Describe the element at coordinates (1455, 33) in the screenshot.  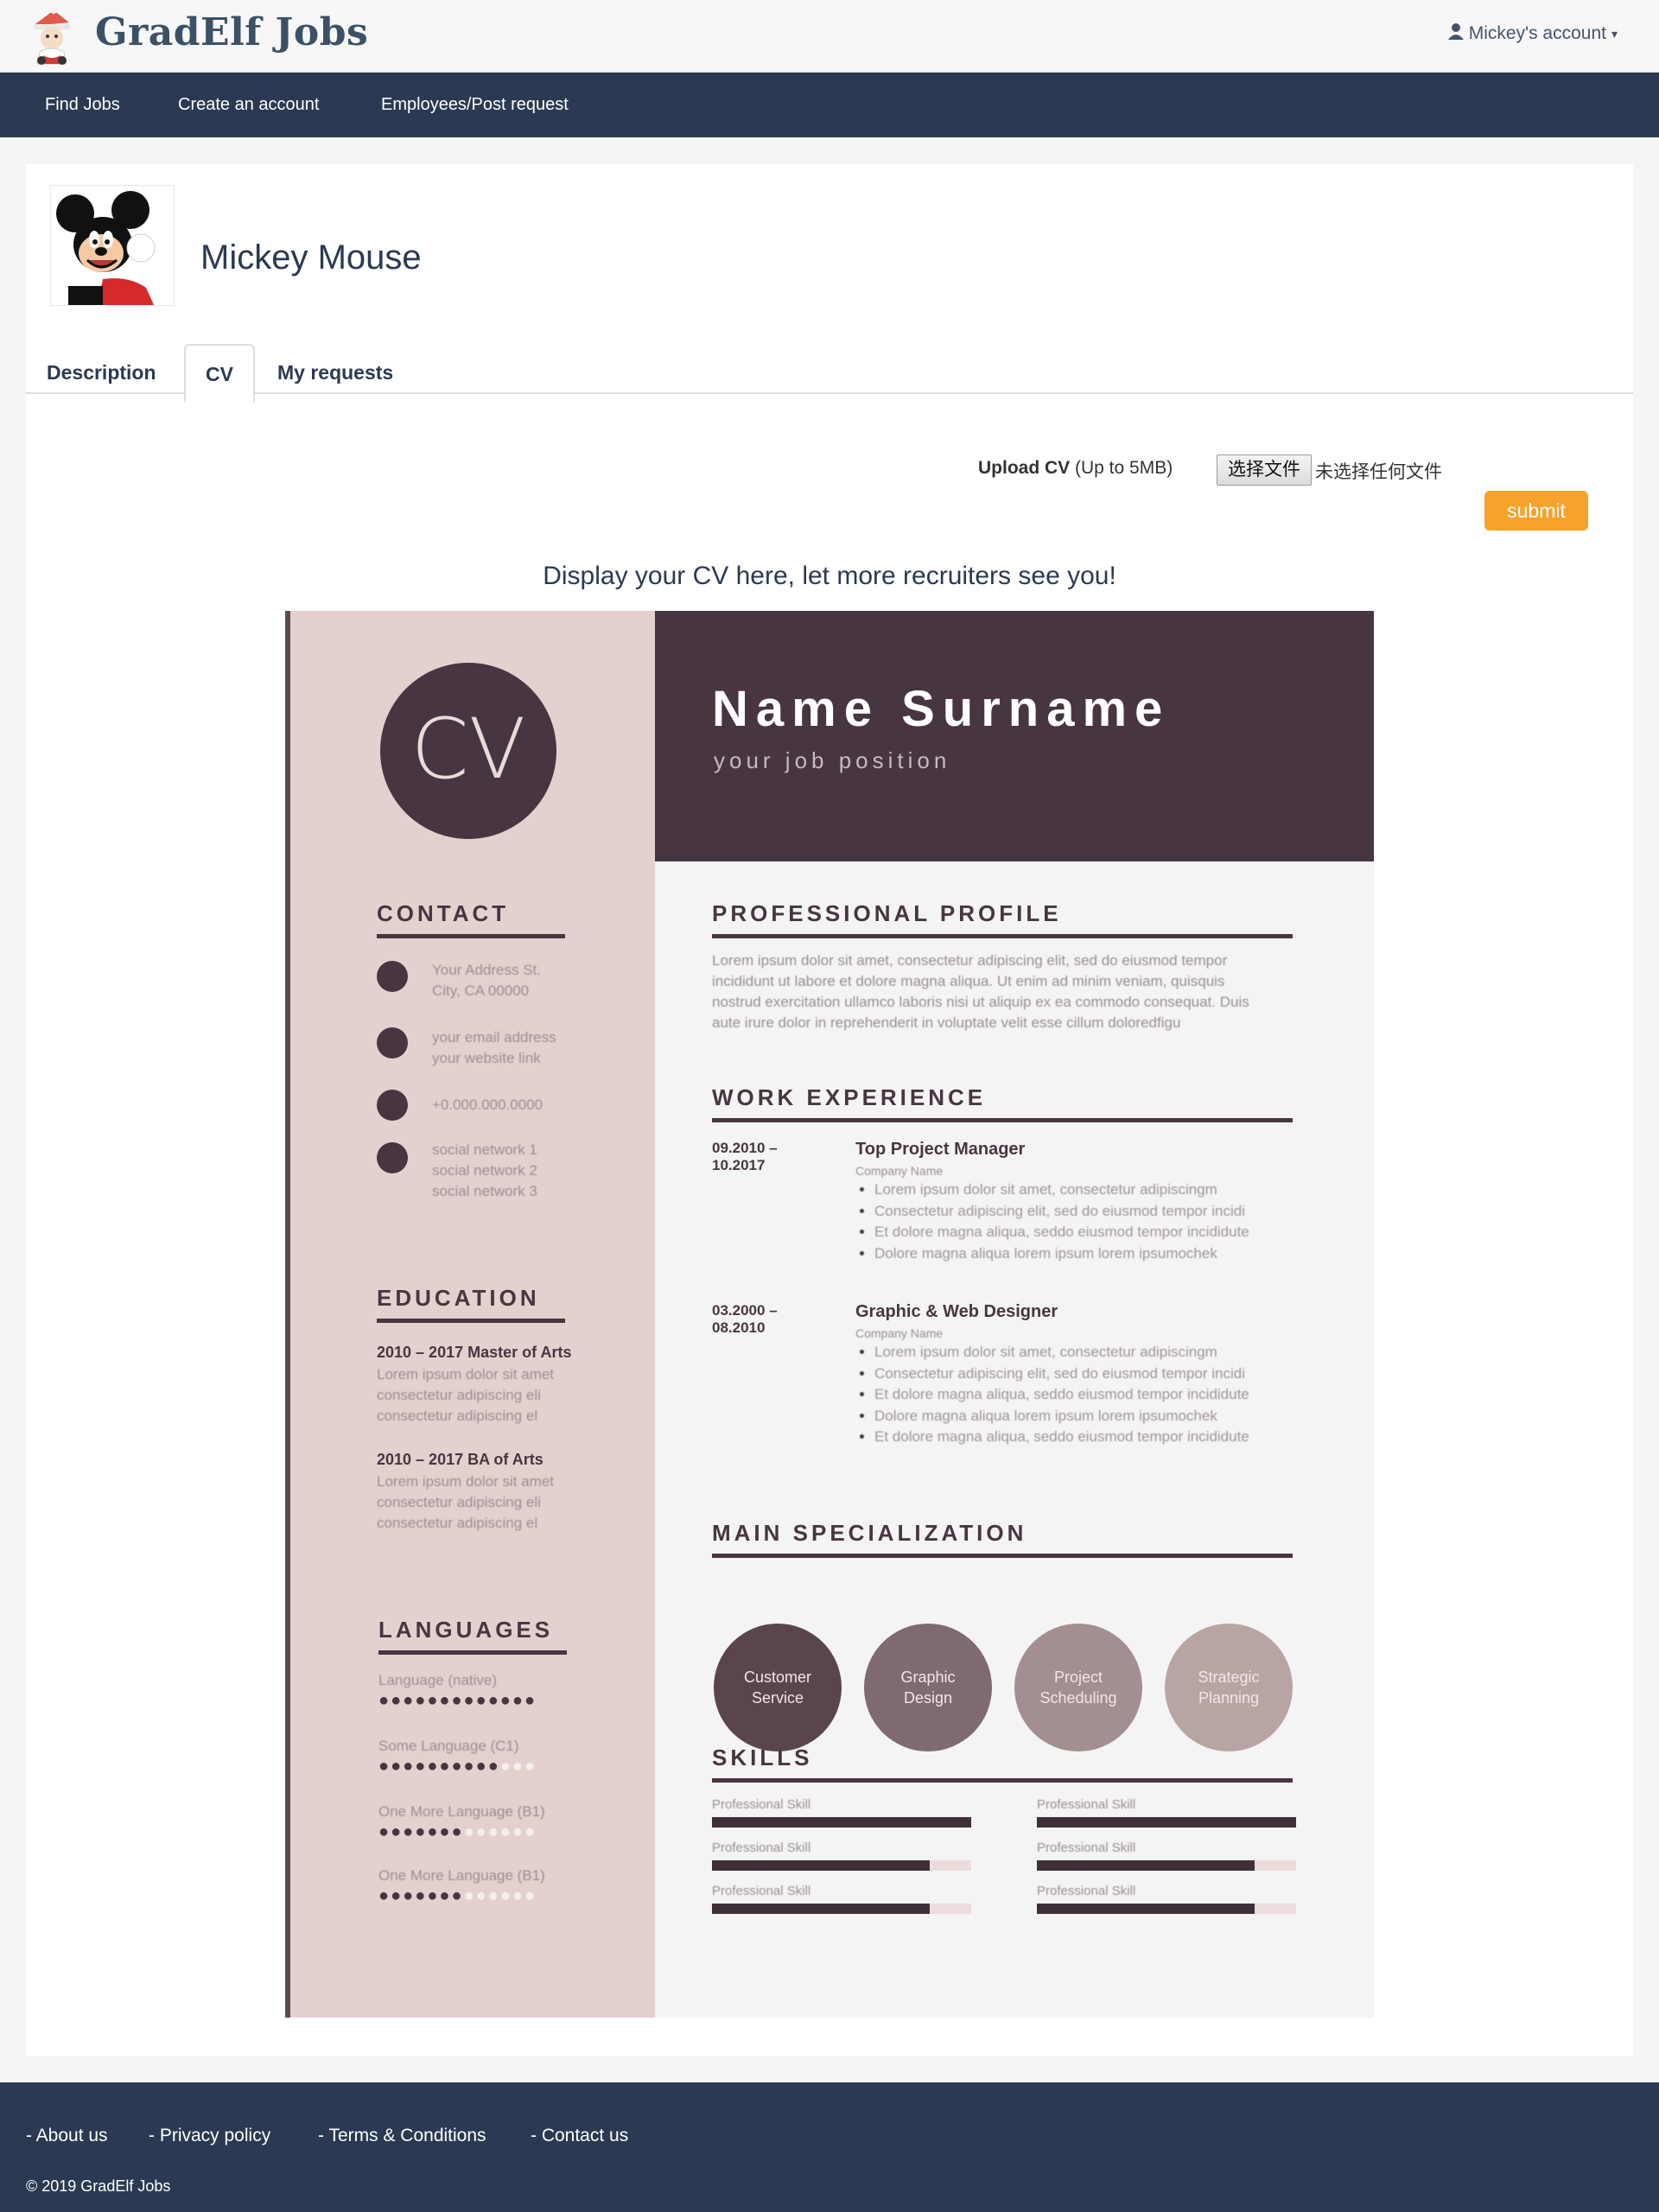
I see `user-icon` at that location.